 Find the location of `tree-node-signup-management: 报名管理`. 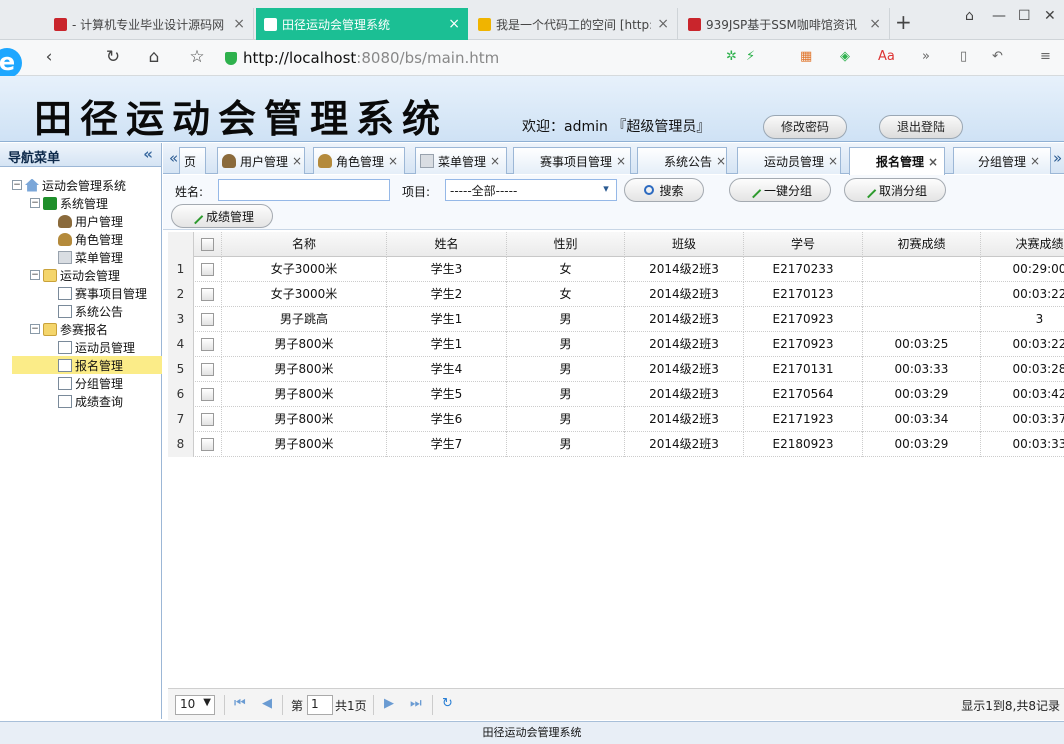

tree-node-signup-management: 报名管理 is located at coordinates (87, 365).